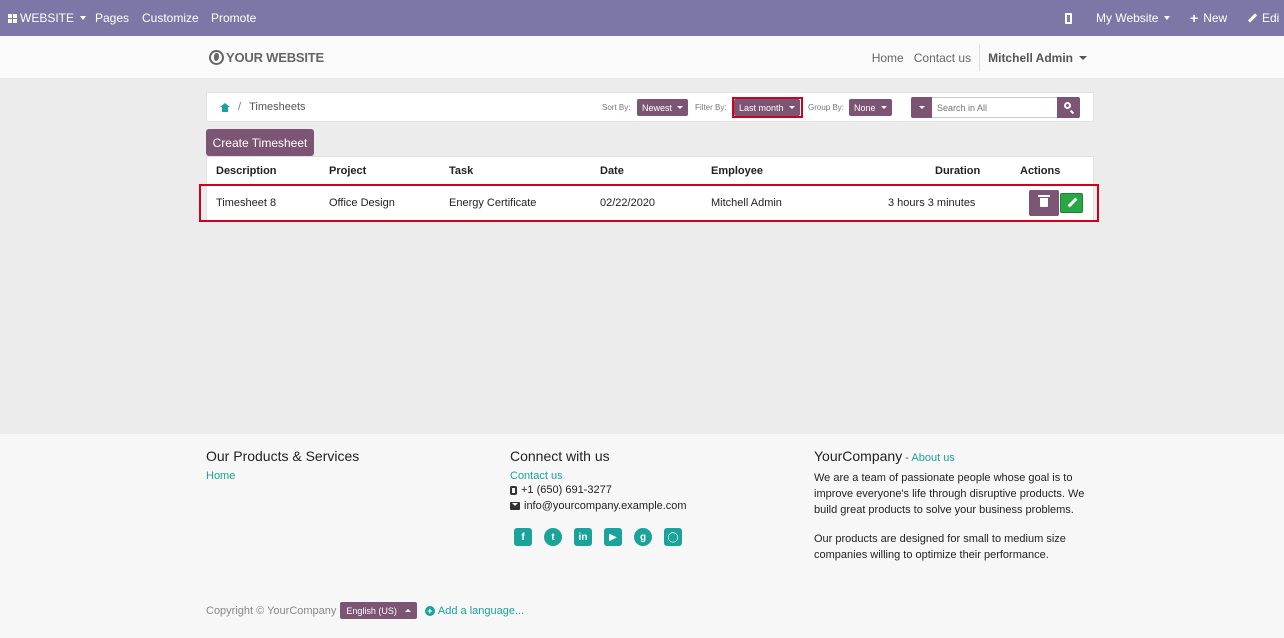 This screenshot has height=638, width=1284. I want to click on edit-button: Edi, so click(1263, 18).